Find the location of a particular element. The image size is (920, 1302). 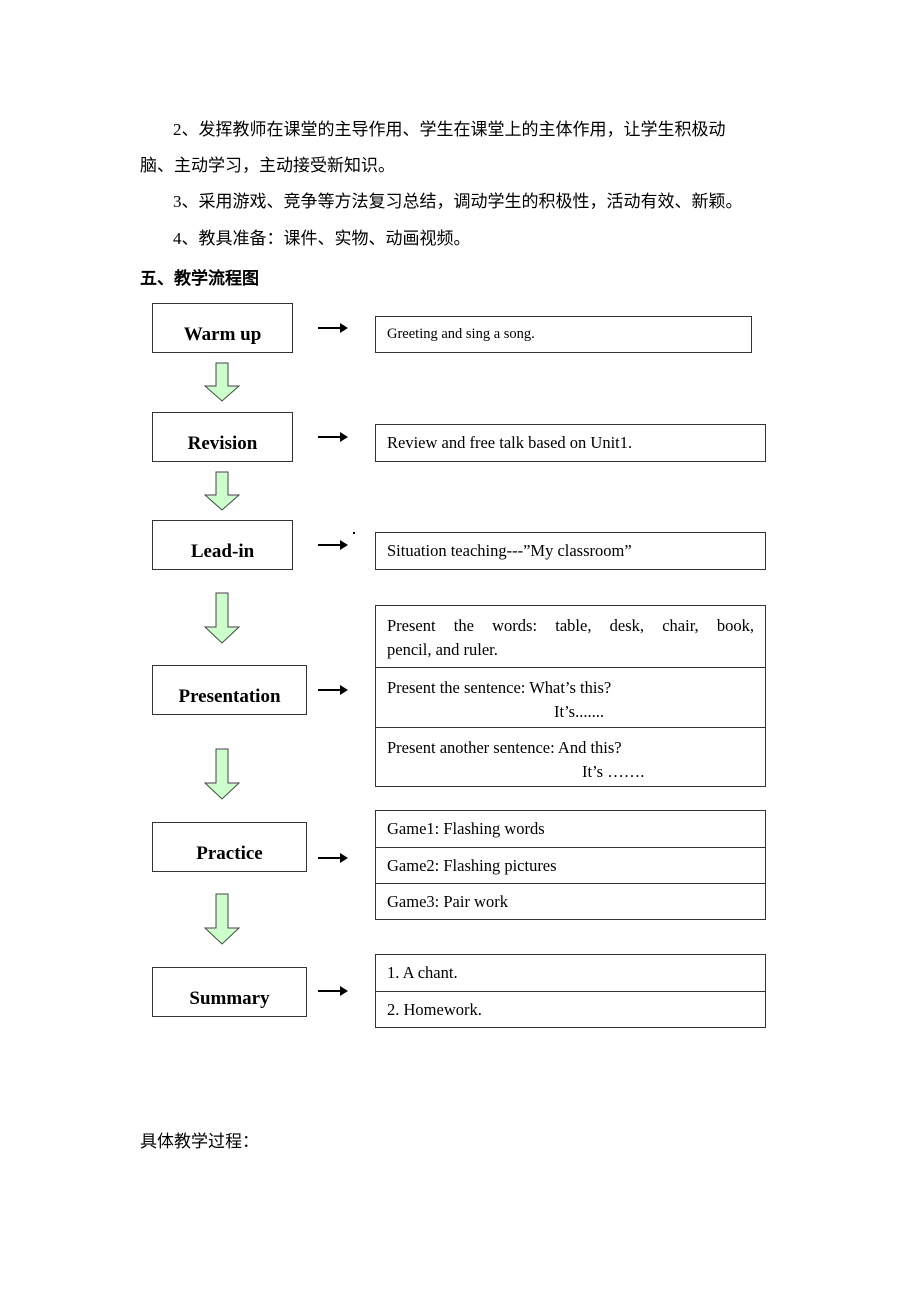

paragraph-2: 2、发挥教师在课堂的主导作用、学生在课堂上的主体作用，让学生积极动 is located at coordinates (449, 129).